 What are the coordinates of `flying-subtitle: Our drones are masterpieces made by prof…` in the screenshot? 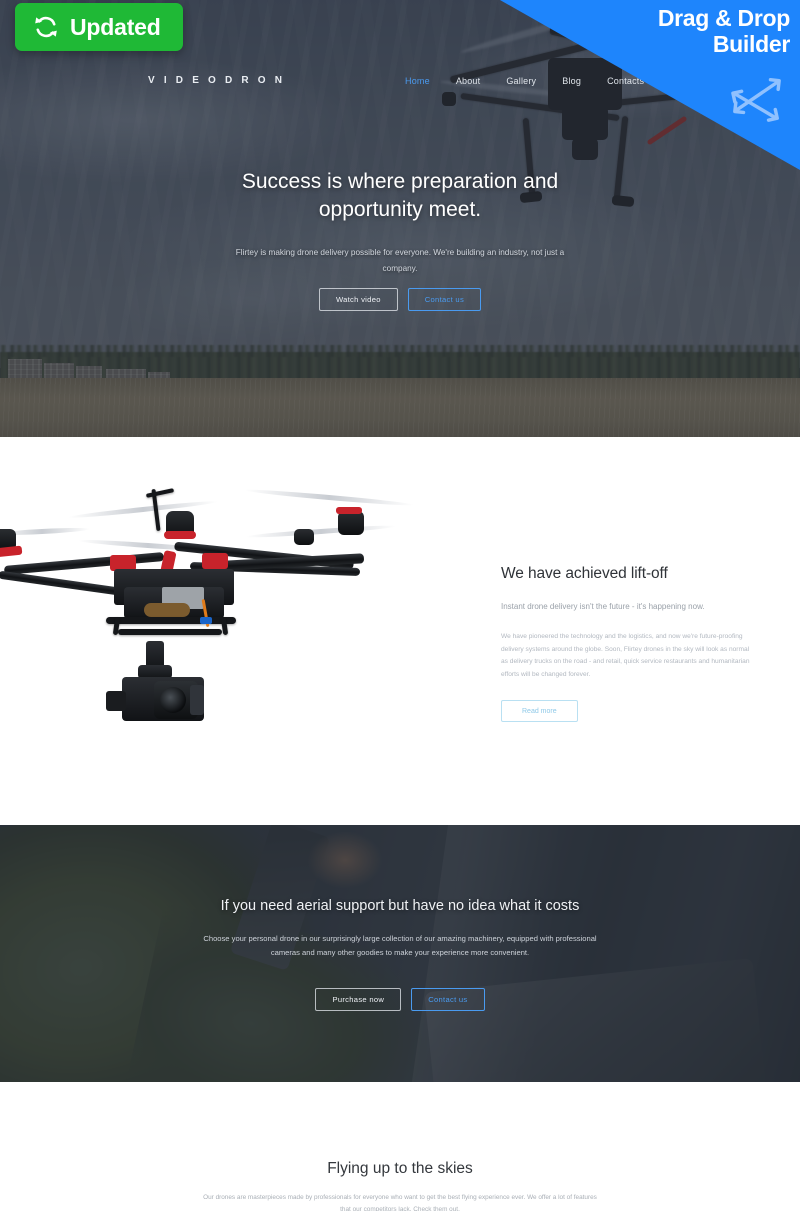 It's located at (400, 1202).